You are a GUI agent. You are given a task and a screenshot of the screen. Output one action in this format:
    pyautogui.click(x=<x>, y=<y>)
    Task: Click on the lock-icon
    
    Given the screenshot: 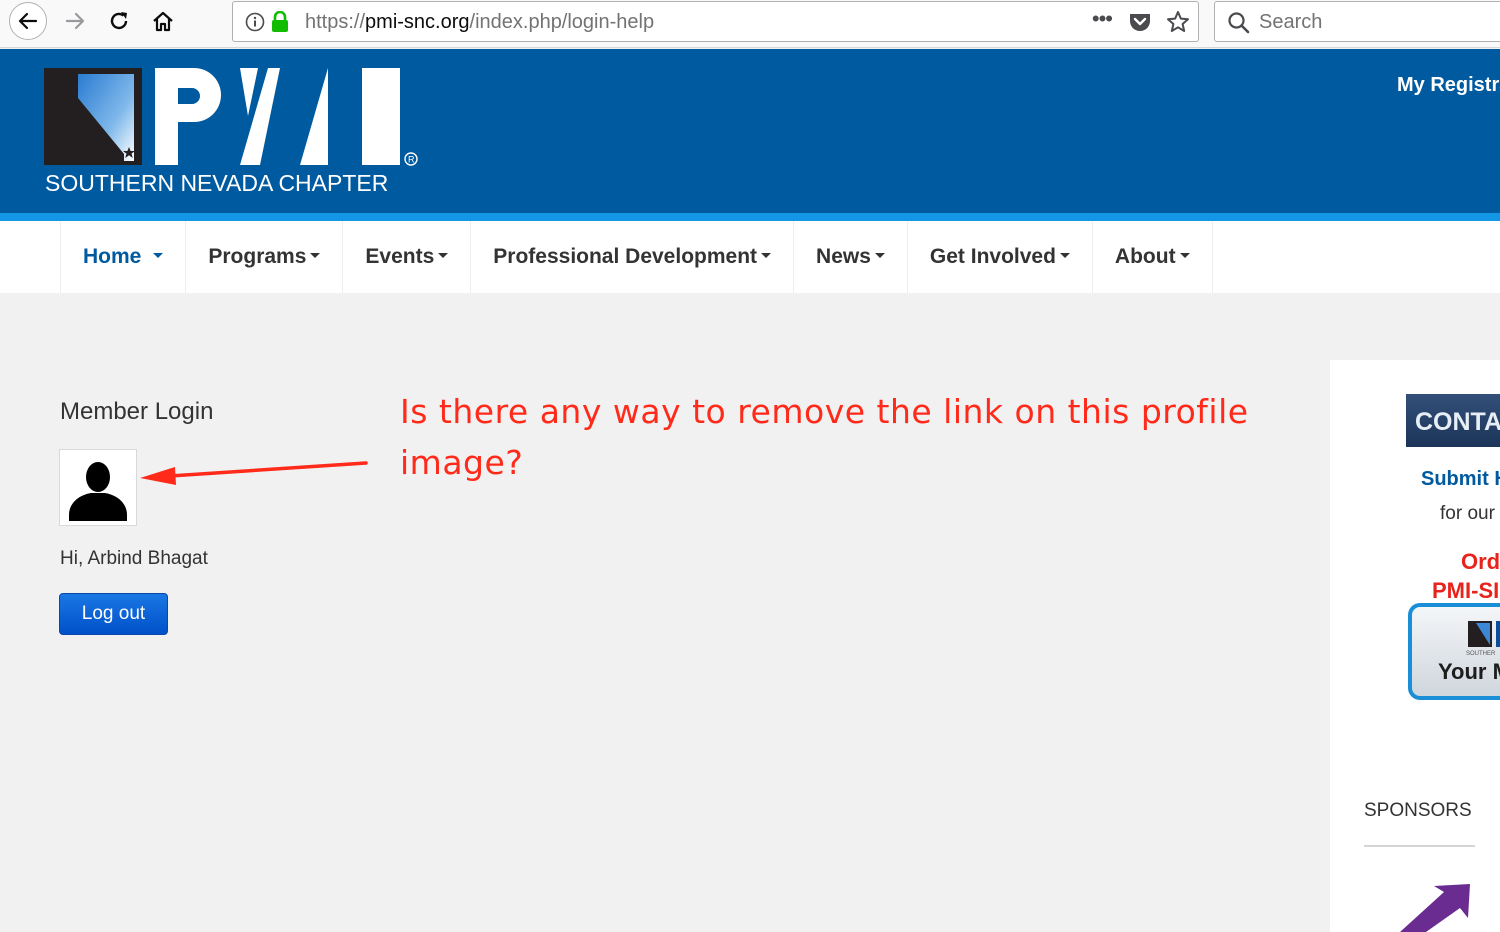 What is the action you would take?
    pyautogui.click(x=280, y=22)
    